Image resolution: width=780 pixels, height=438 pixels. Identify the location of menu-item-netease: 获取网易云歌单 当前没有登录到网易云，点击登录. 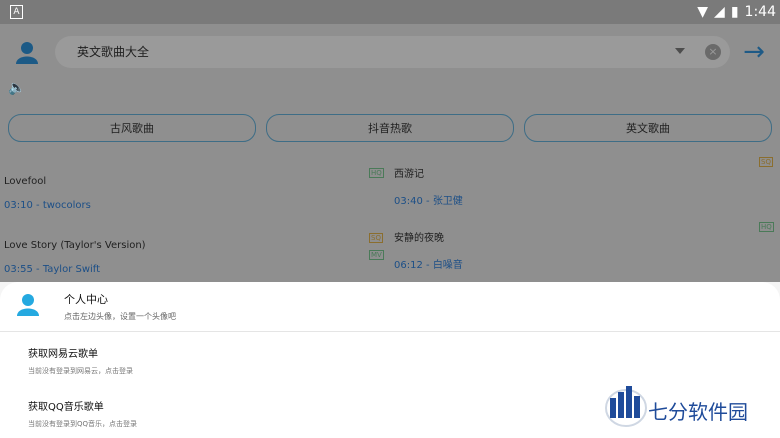
(80, 360).